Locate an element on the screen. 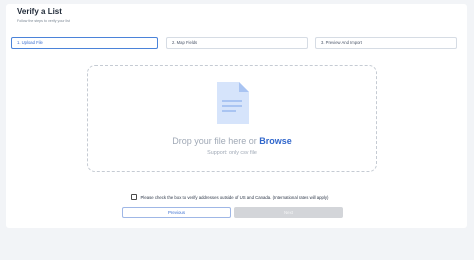 The image size is (474, 260). drop-prompt: Drop your file here or Browse is located at coordinates (232, 141).